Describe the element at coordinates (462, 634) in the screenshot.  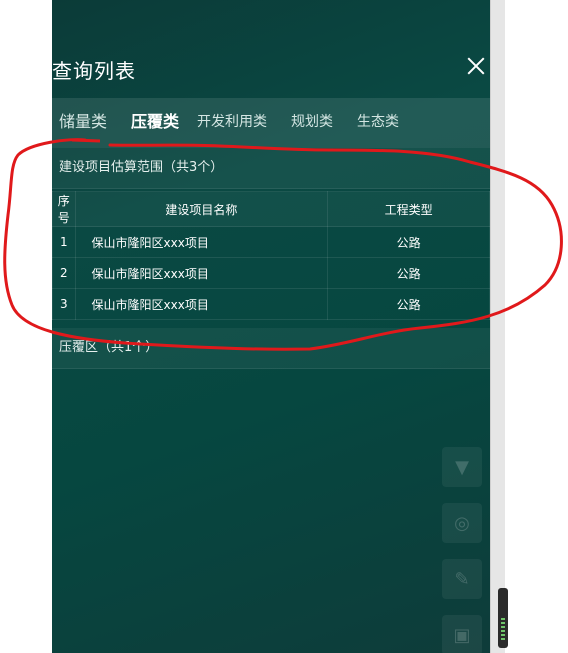
I see `frame-icon: ▣` at that location.